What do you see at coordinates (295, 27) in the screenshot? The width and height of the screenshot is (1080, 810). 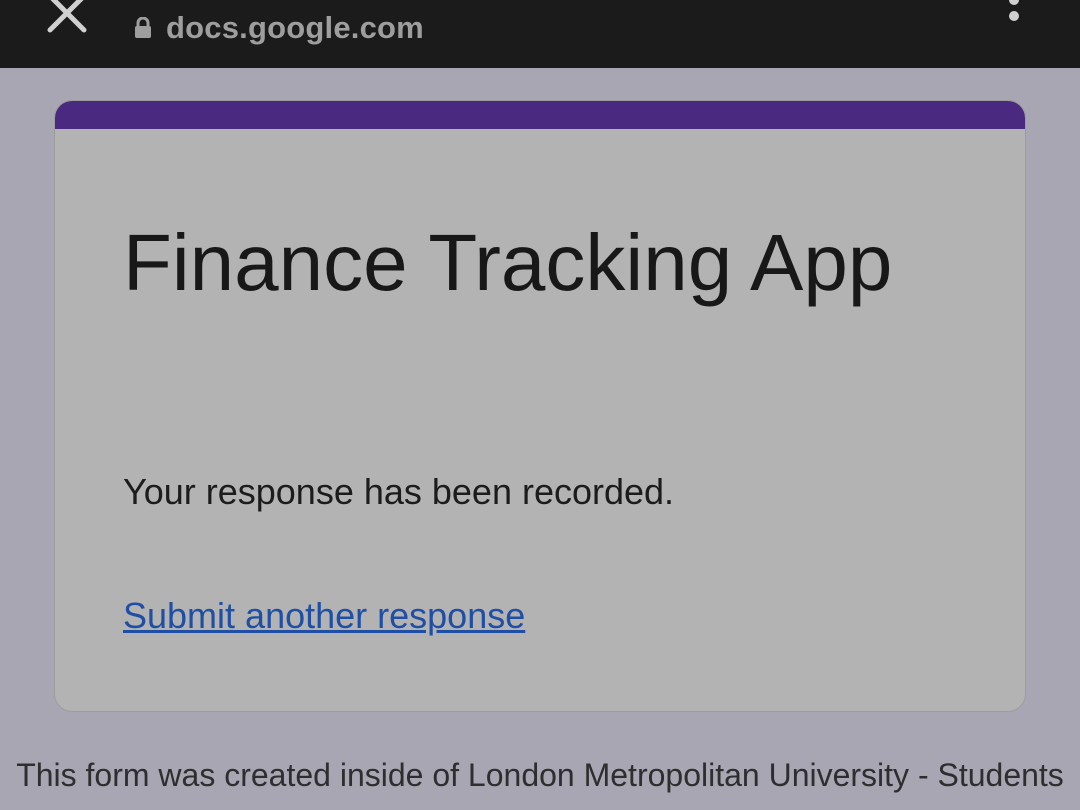 I see `url-text: docs.google.com` at bounding box center [295, 27].